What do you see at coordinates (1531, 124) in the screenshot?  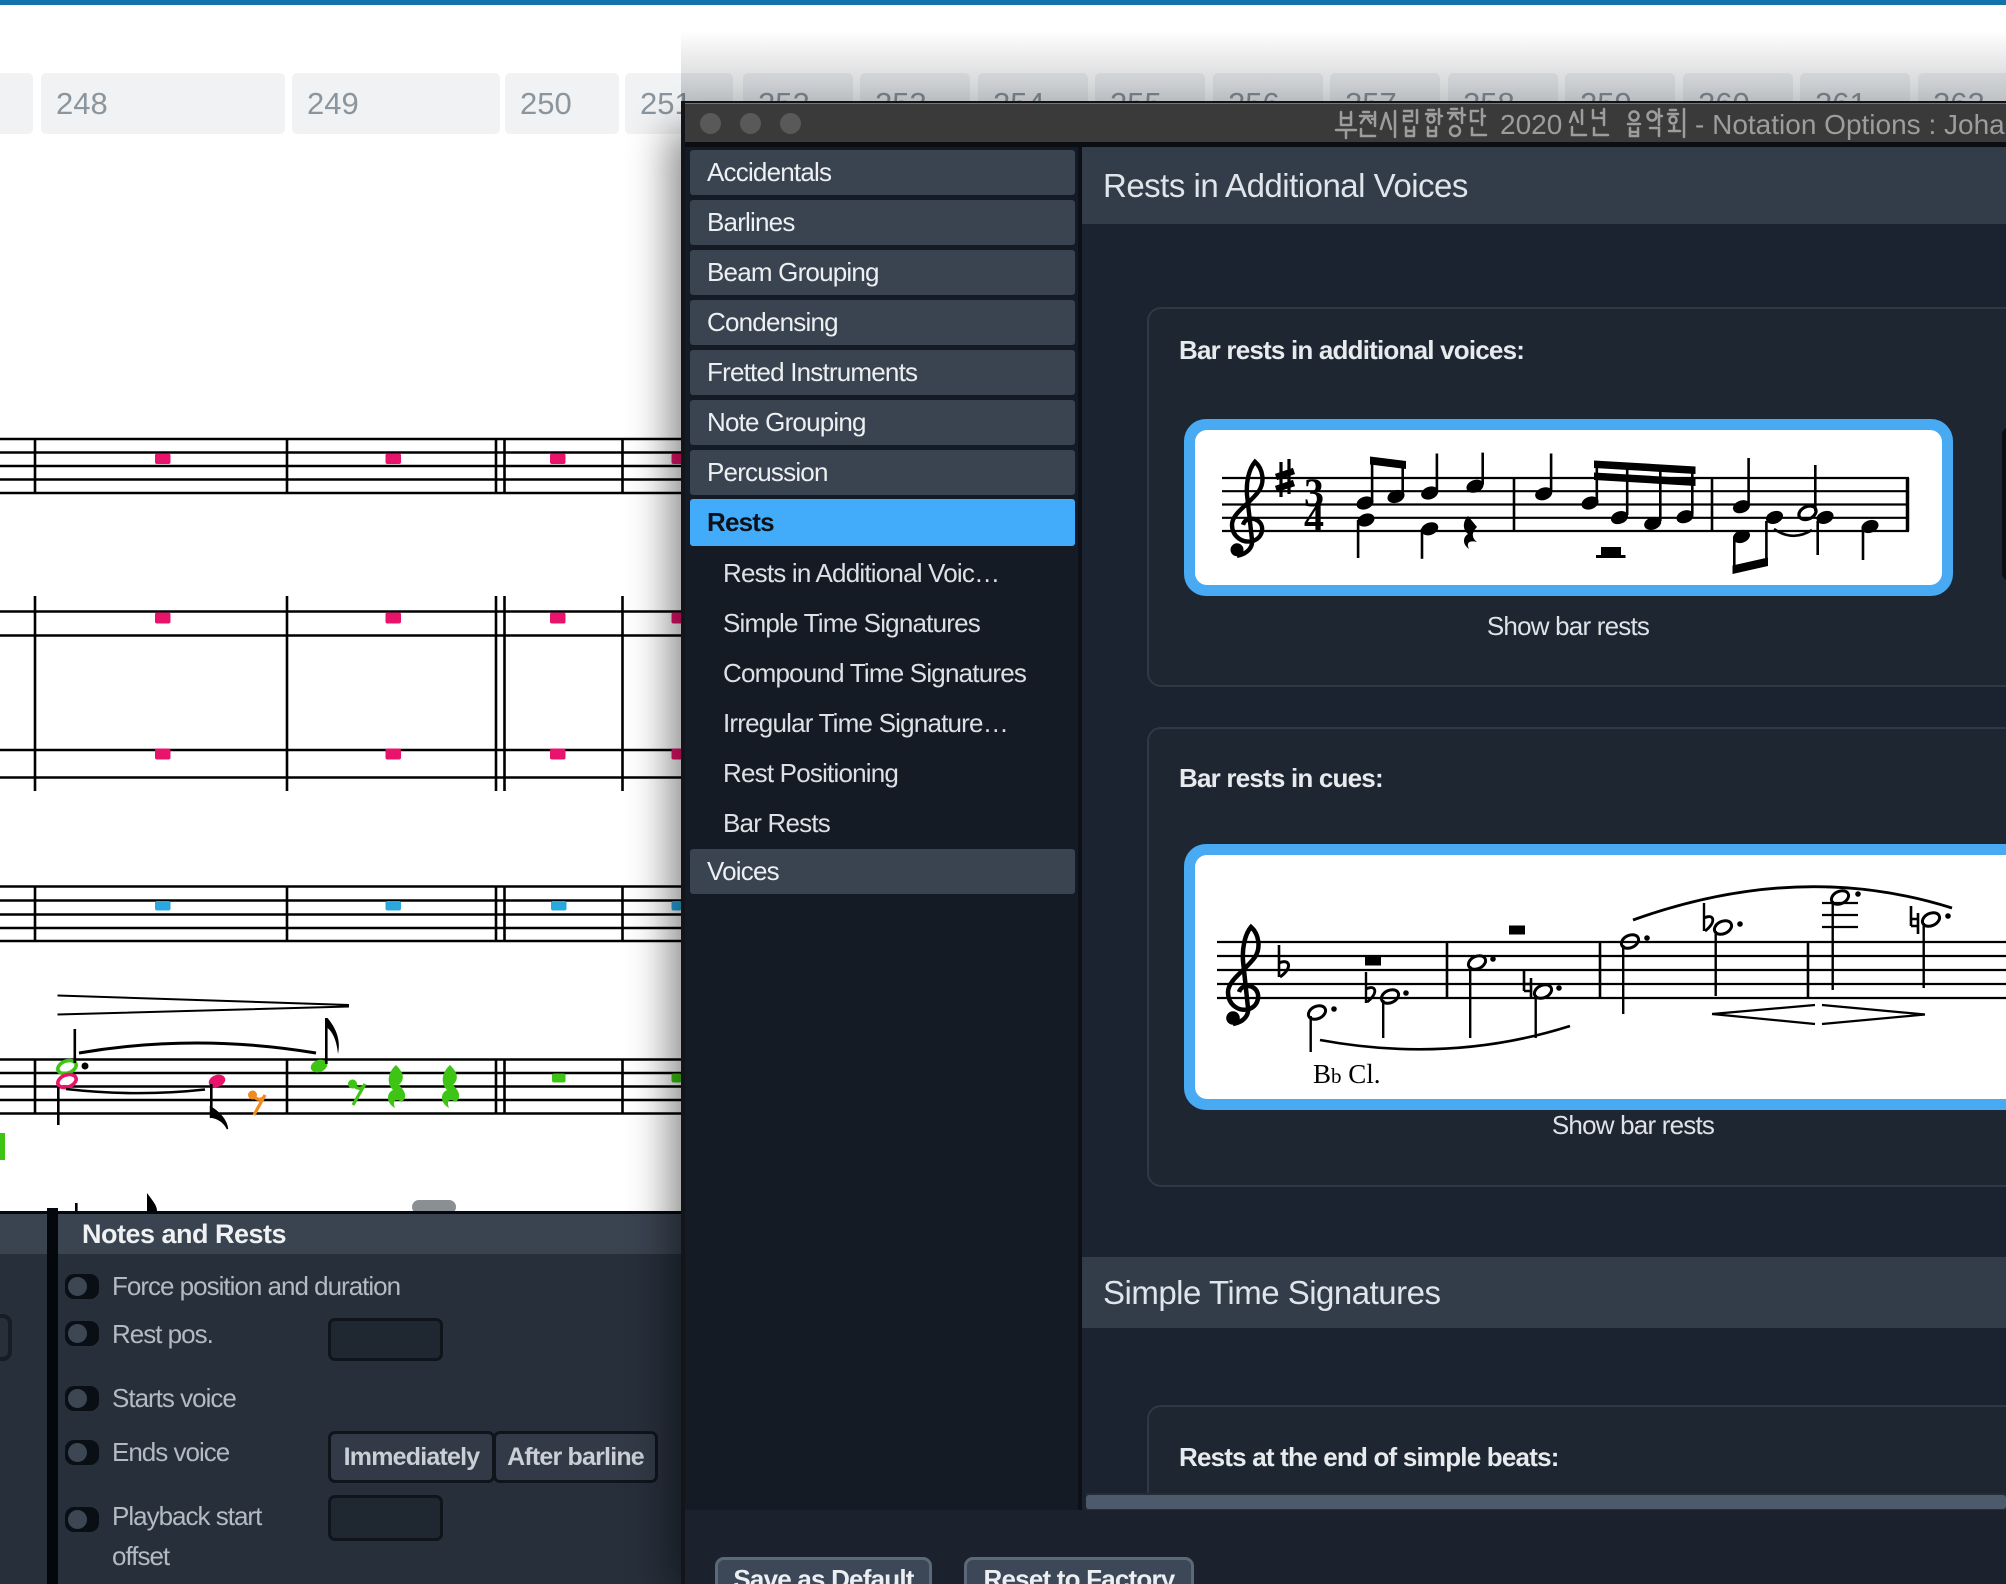 I see `svg-text: 2020` at bounding box center [1531, 124].